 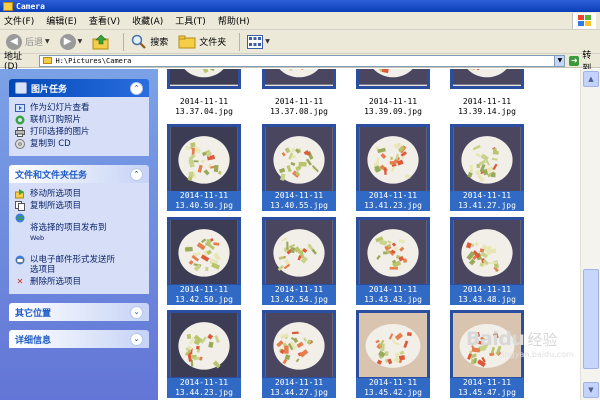 I want to click on file-caption: 2014-11-11 13.41.23.jpg, so click(x=393, y=201).